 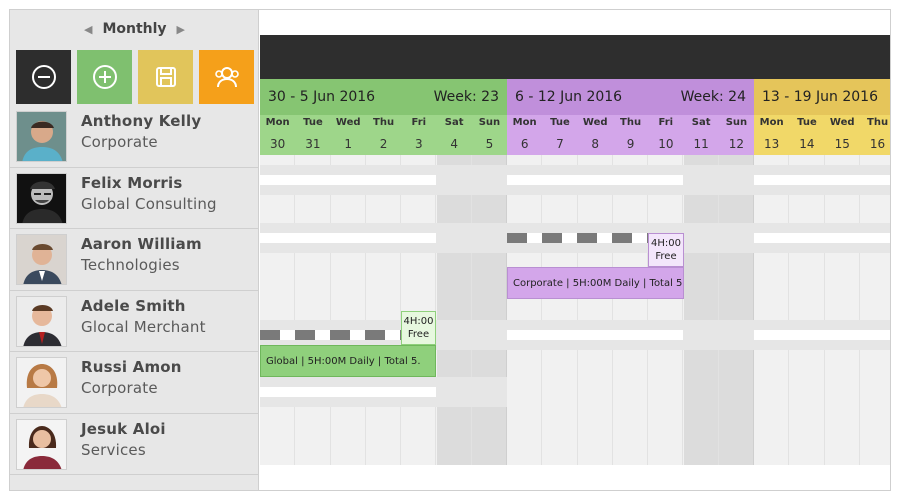 I want to click on date-label: 13, so click(x=772, y=144).